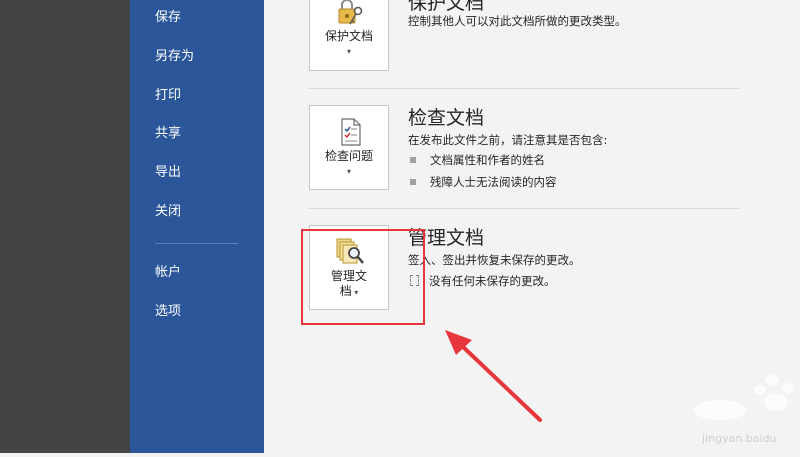 The image size is (800, 457). I want to click on nav-item-export: 导出, so click(168, 173).